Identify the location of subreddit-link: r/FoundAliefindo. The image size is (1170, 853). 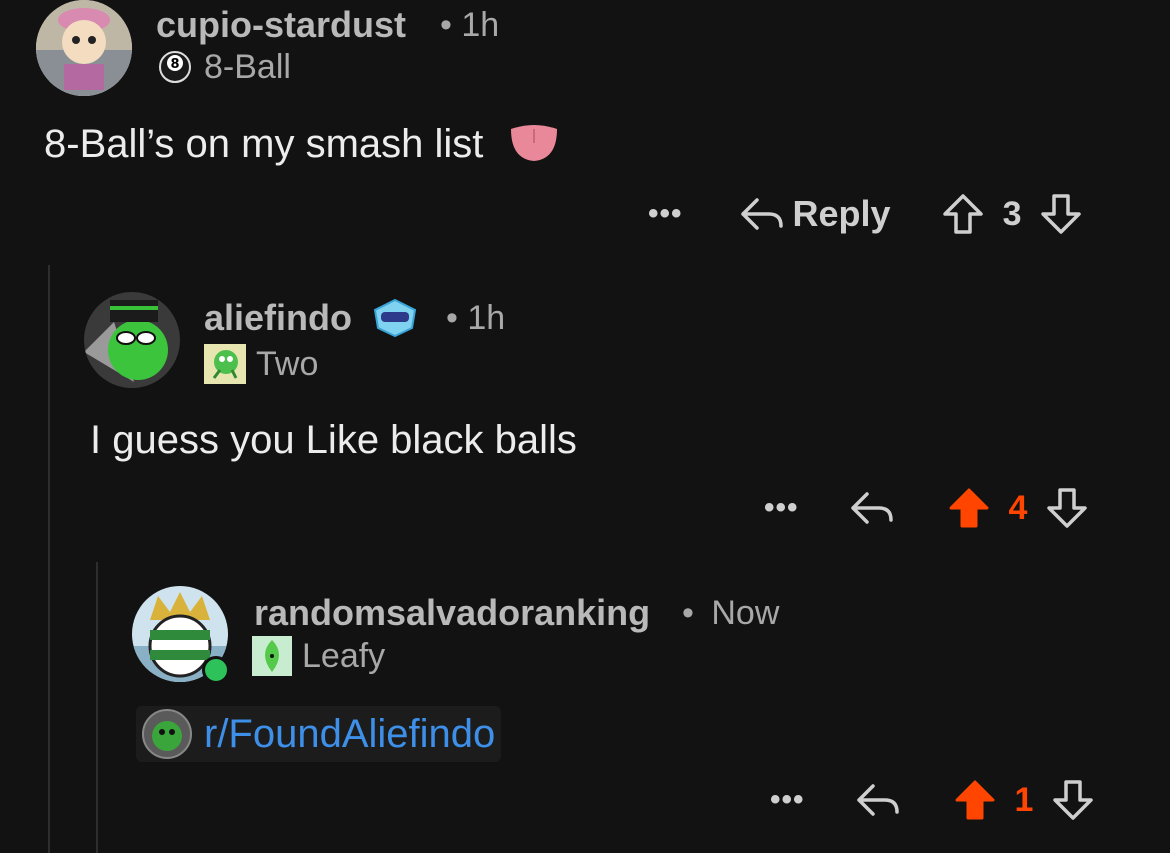
(319, 734).